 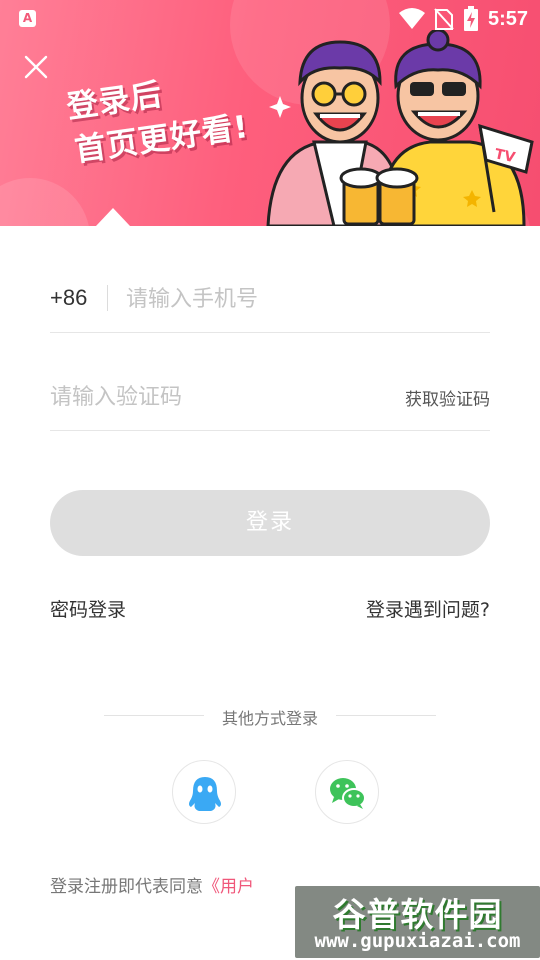 I want to click on watermark-url: www.gupuxiazai.com, so click(x=417, y=941).